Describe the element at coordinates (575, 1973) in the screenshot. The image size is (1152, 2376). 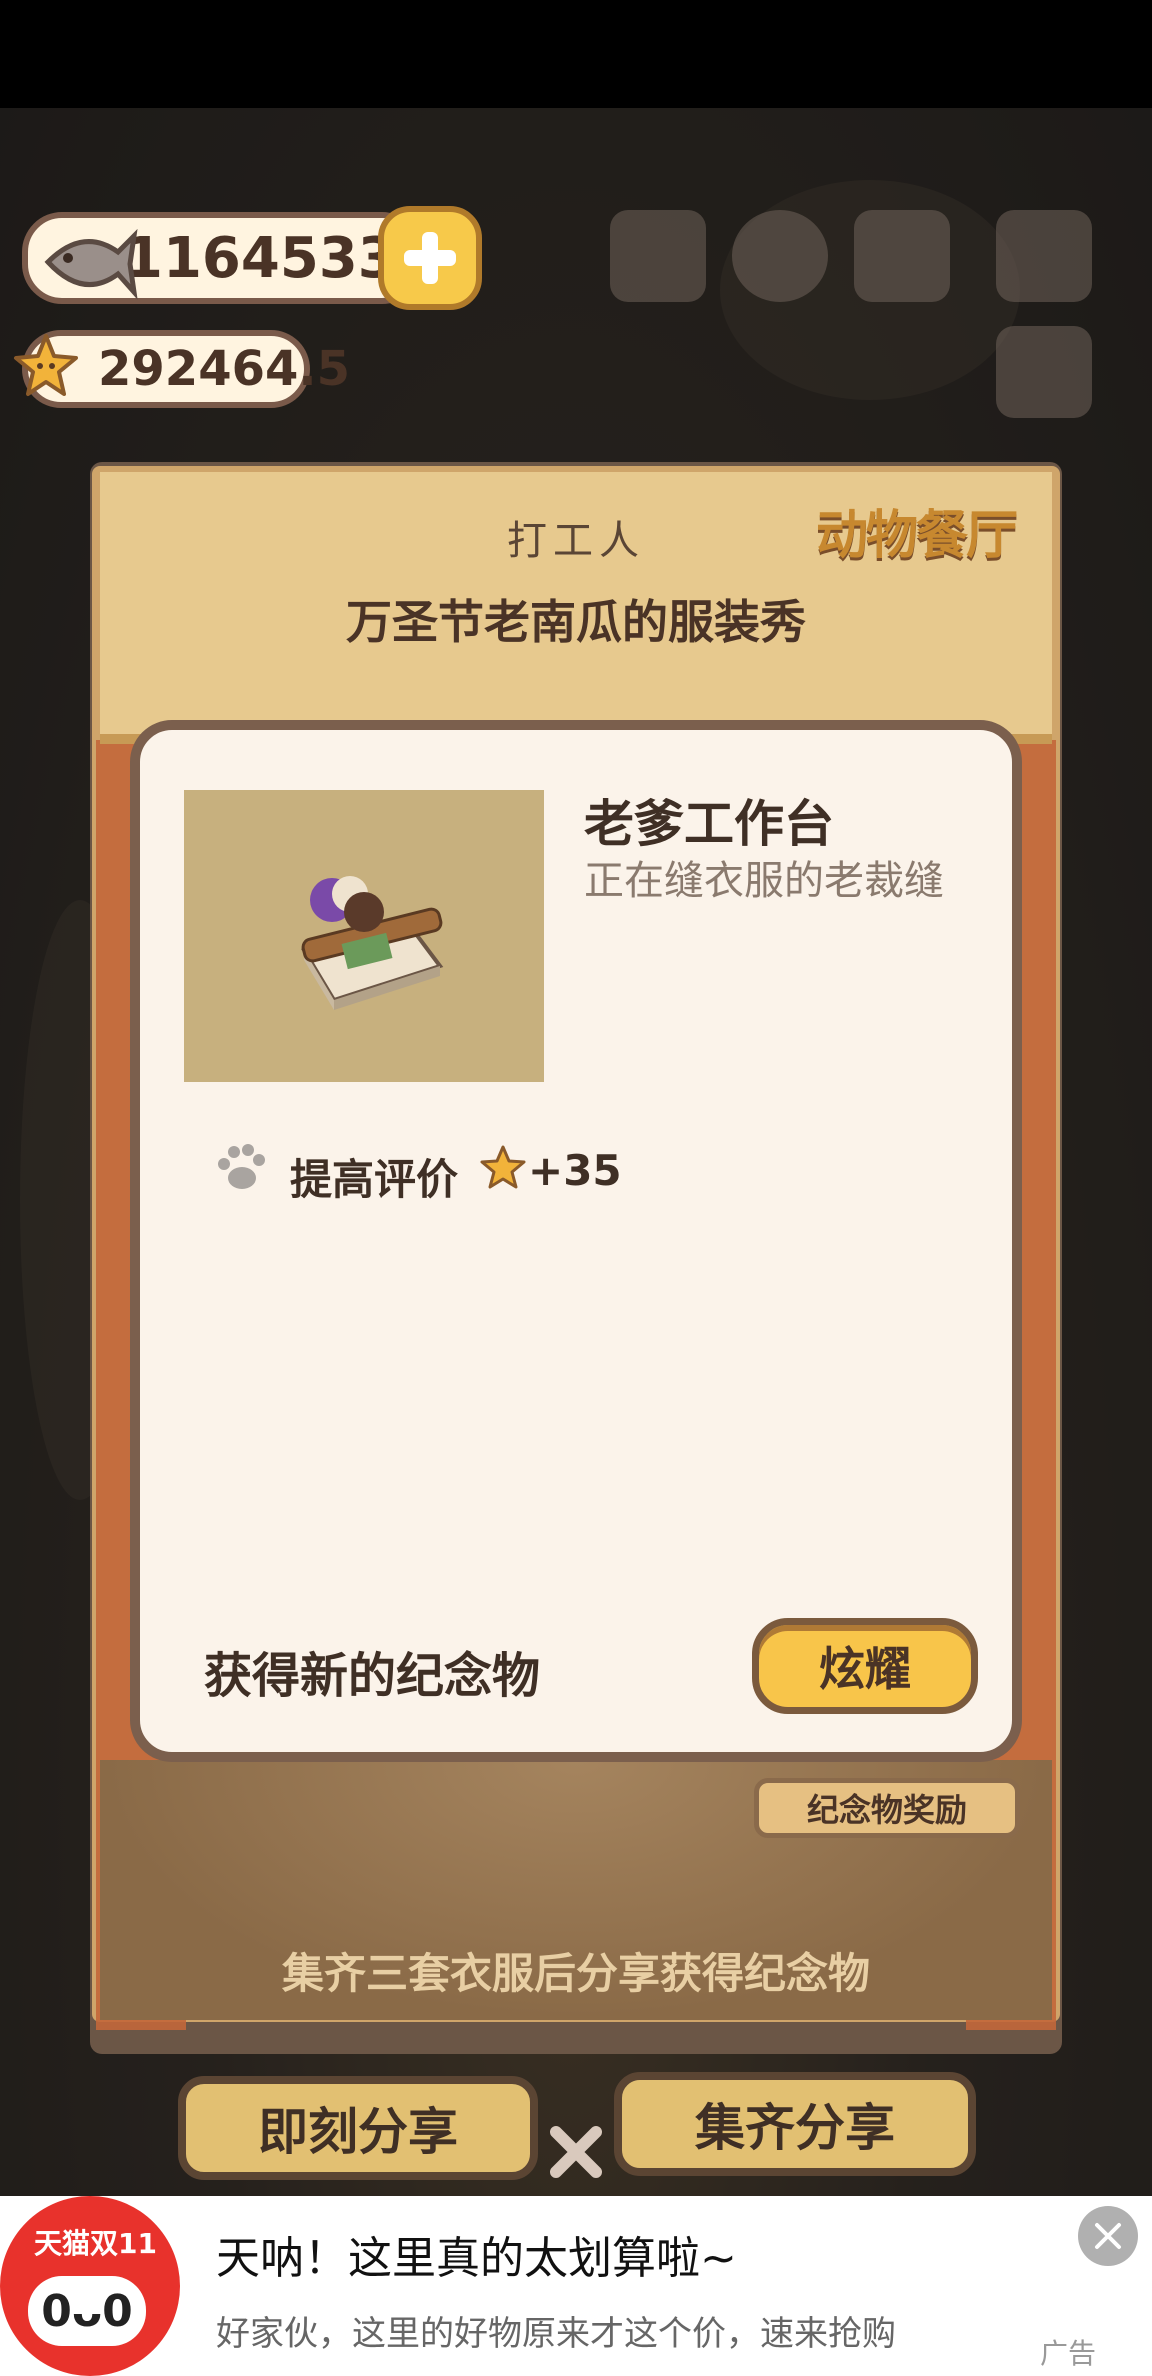
I see `collect-hint: 集齐三套衣服后分享获得纪念物` at that location.